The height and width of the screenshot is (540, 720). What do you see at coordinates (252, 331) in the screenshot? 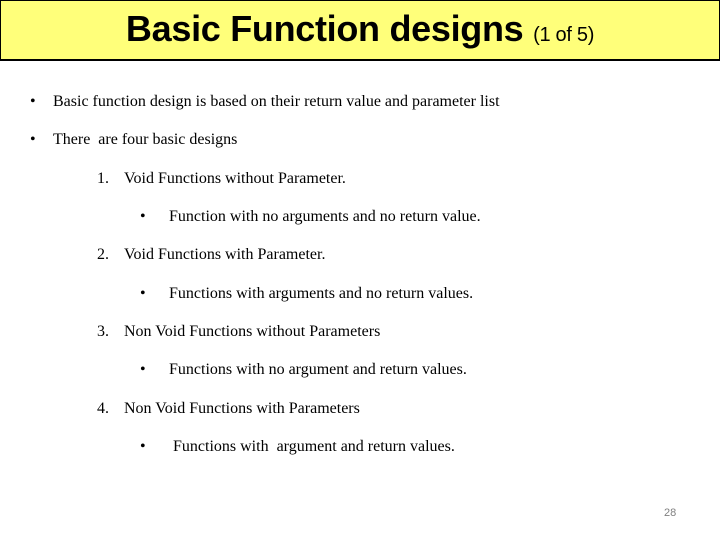
I see `design-label: Non Void Functions without Parameters` at bounding box center [252, 331].